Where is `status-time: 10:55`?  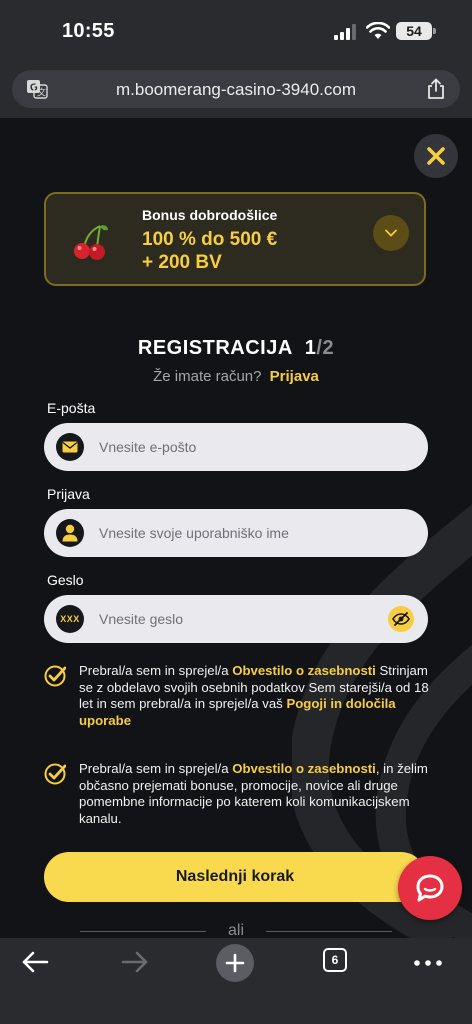 status-time: 10:55 is located at coordinates (88, 31).